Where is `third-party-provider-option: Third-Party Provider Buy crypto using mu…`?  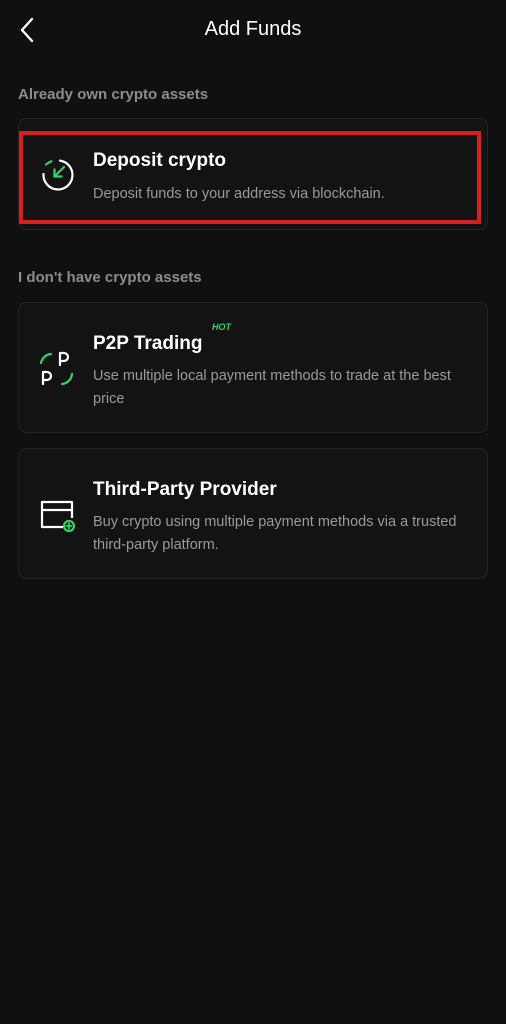 third-party-provider-option: Third-Party Provider Buy crypto using mu… is located at coordinates (253, 513).